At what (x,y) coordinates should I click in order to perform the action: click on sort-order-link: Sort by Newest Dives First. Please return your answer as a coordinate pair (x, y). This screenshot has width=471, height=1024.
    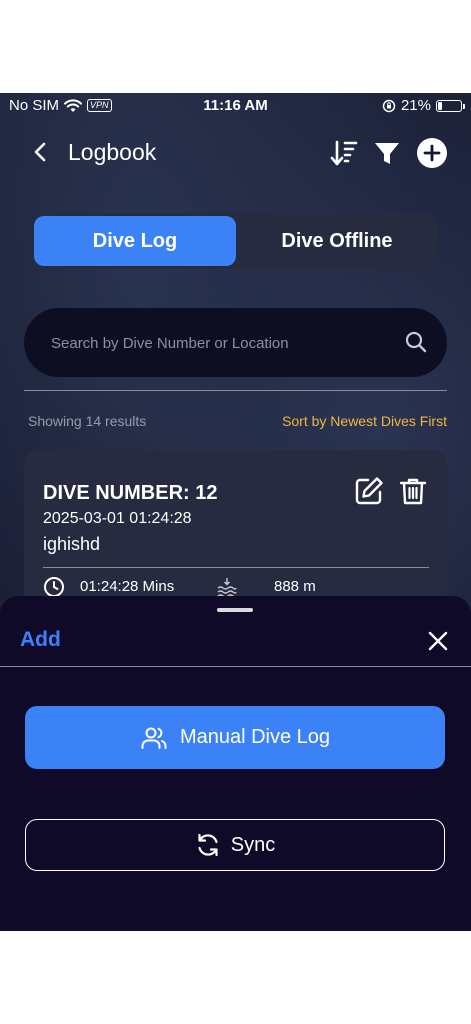
    Looking at the image, I should click on (364, 421).